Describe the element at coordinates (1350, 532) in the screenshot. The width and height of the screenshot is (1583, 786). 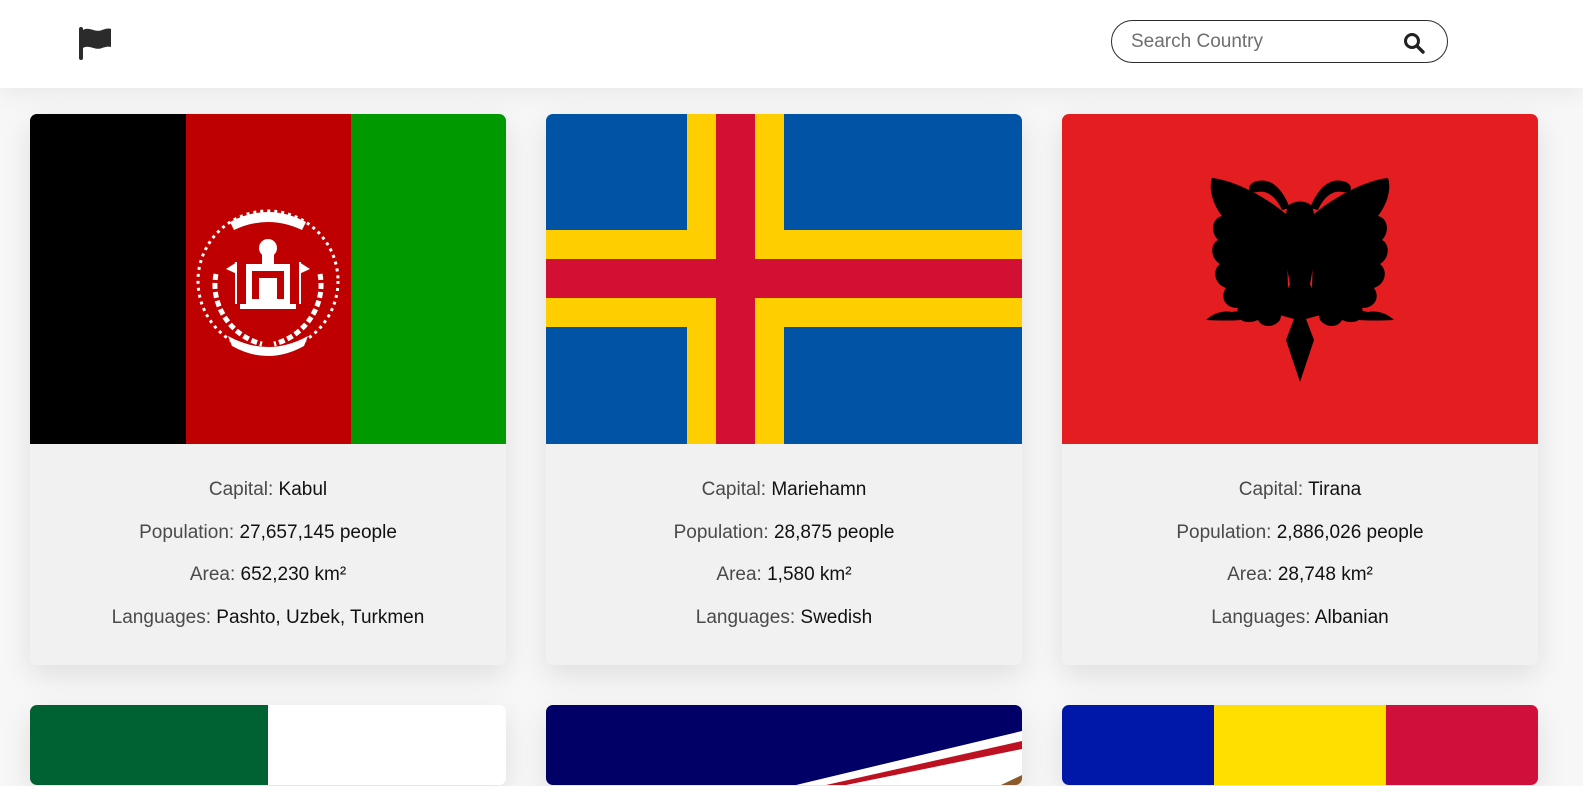
I see `population-value: 2,886,026 people` at that location.